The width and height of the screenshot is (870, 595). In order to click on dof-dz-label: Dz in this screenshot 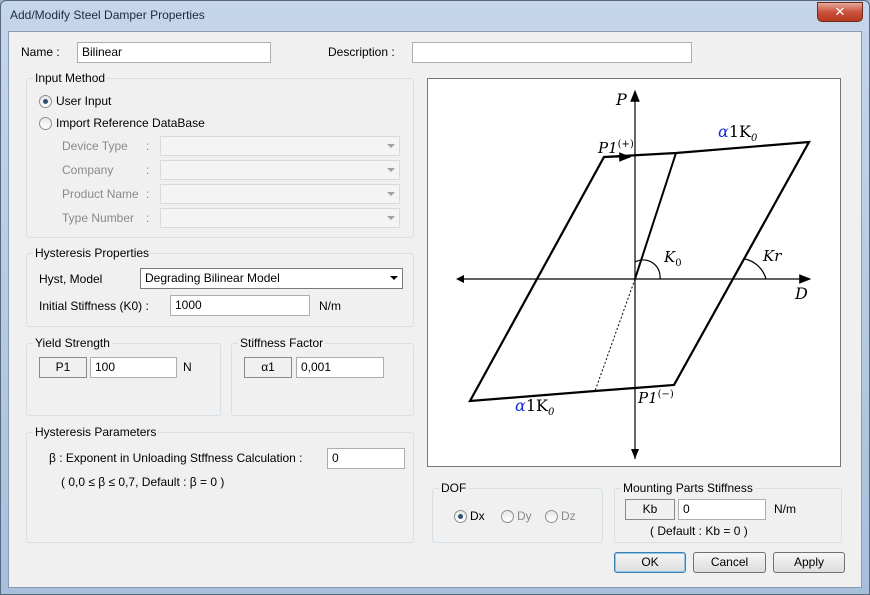, I will do `click(568, 516)`.